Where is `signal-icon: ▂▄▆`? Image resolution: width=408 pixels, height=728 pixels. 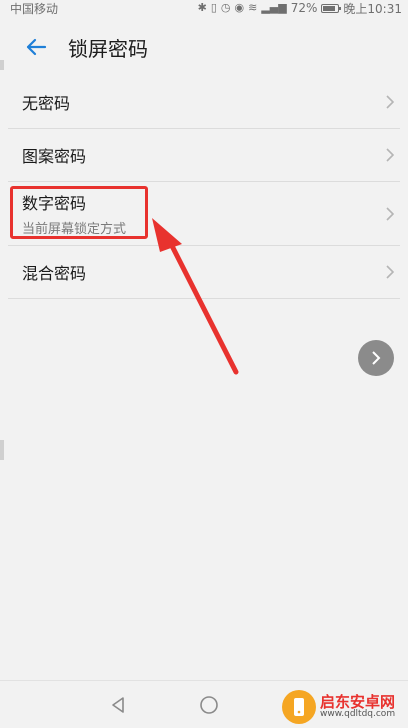 signal-icon: ▂▄▆ is located at coordinates (274, 7).